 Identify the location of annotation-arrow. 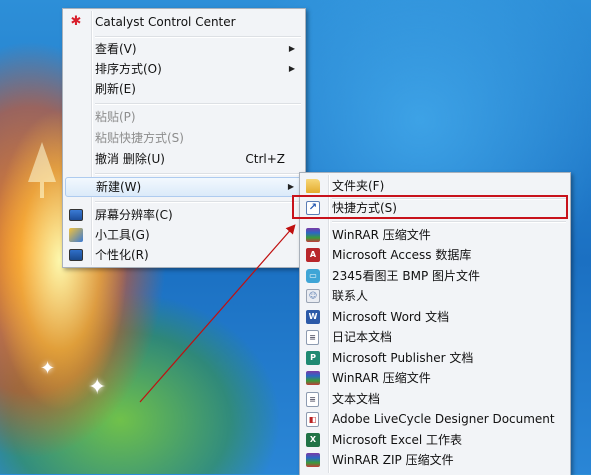
(217, 313).